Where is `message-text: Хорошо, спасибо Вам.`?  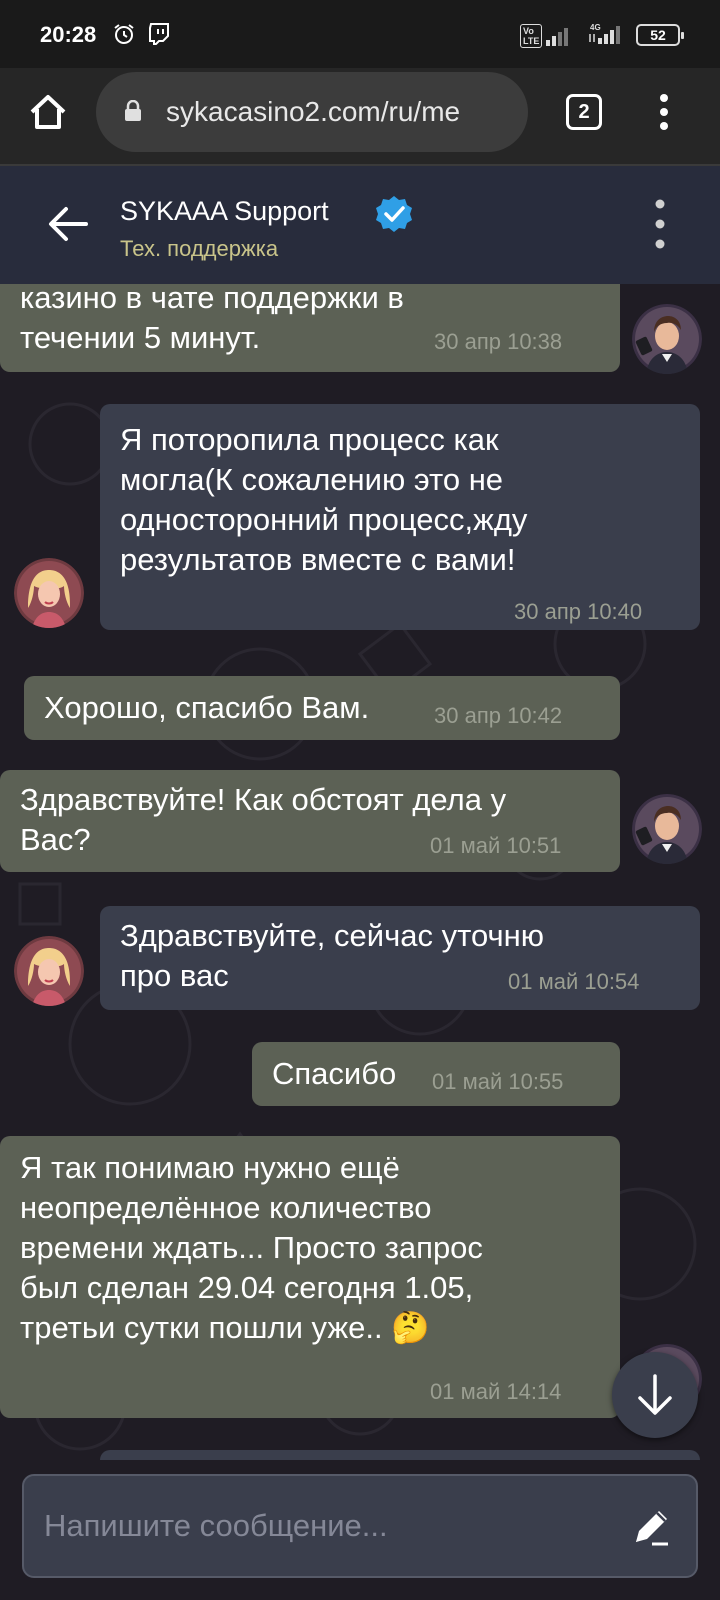
message-text: Хорошо, спасибо Вам. is located at coordinates (207, 707).